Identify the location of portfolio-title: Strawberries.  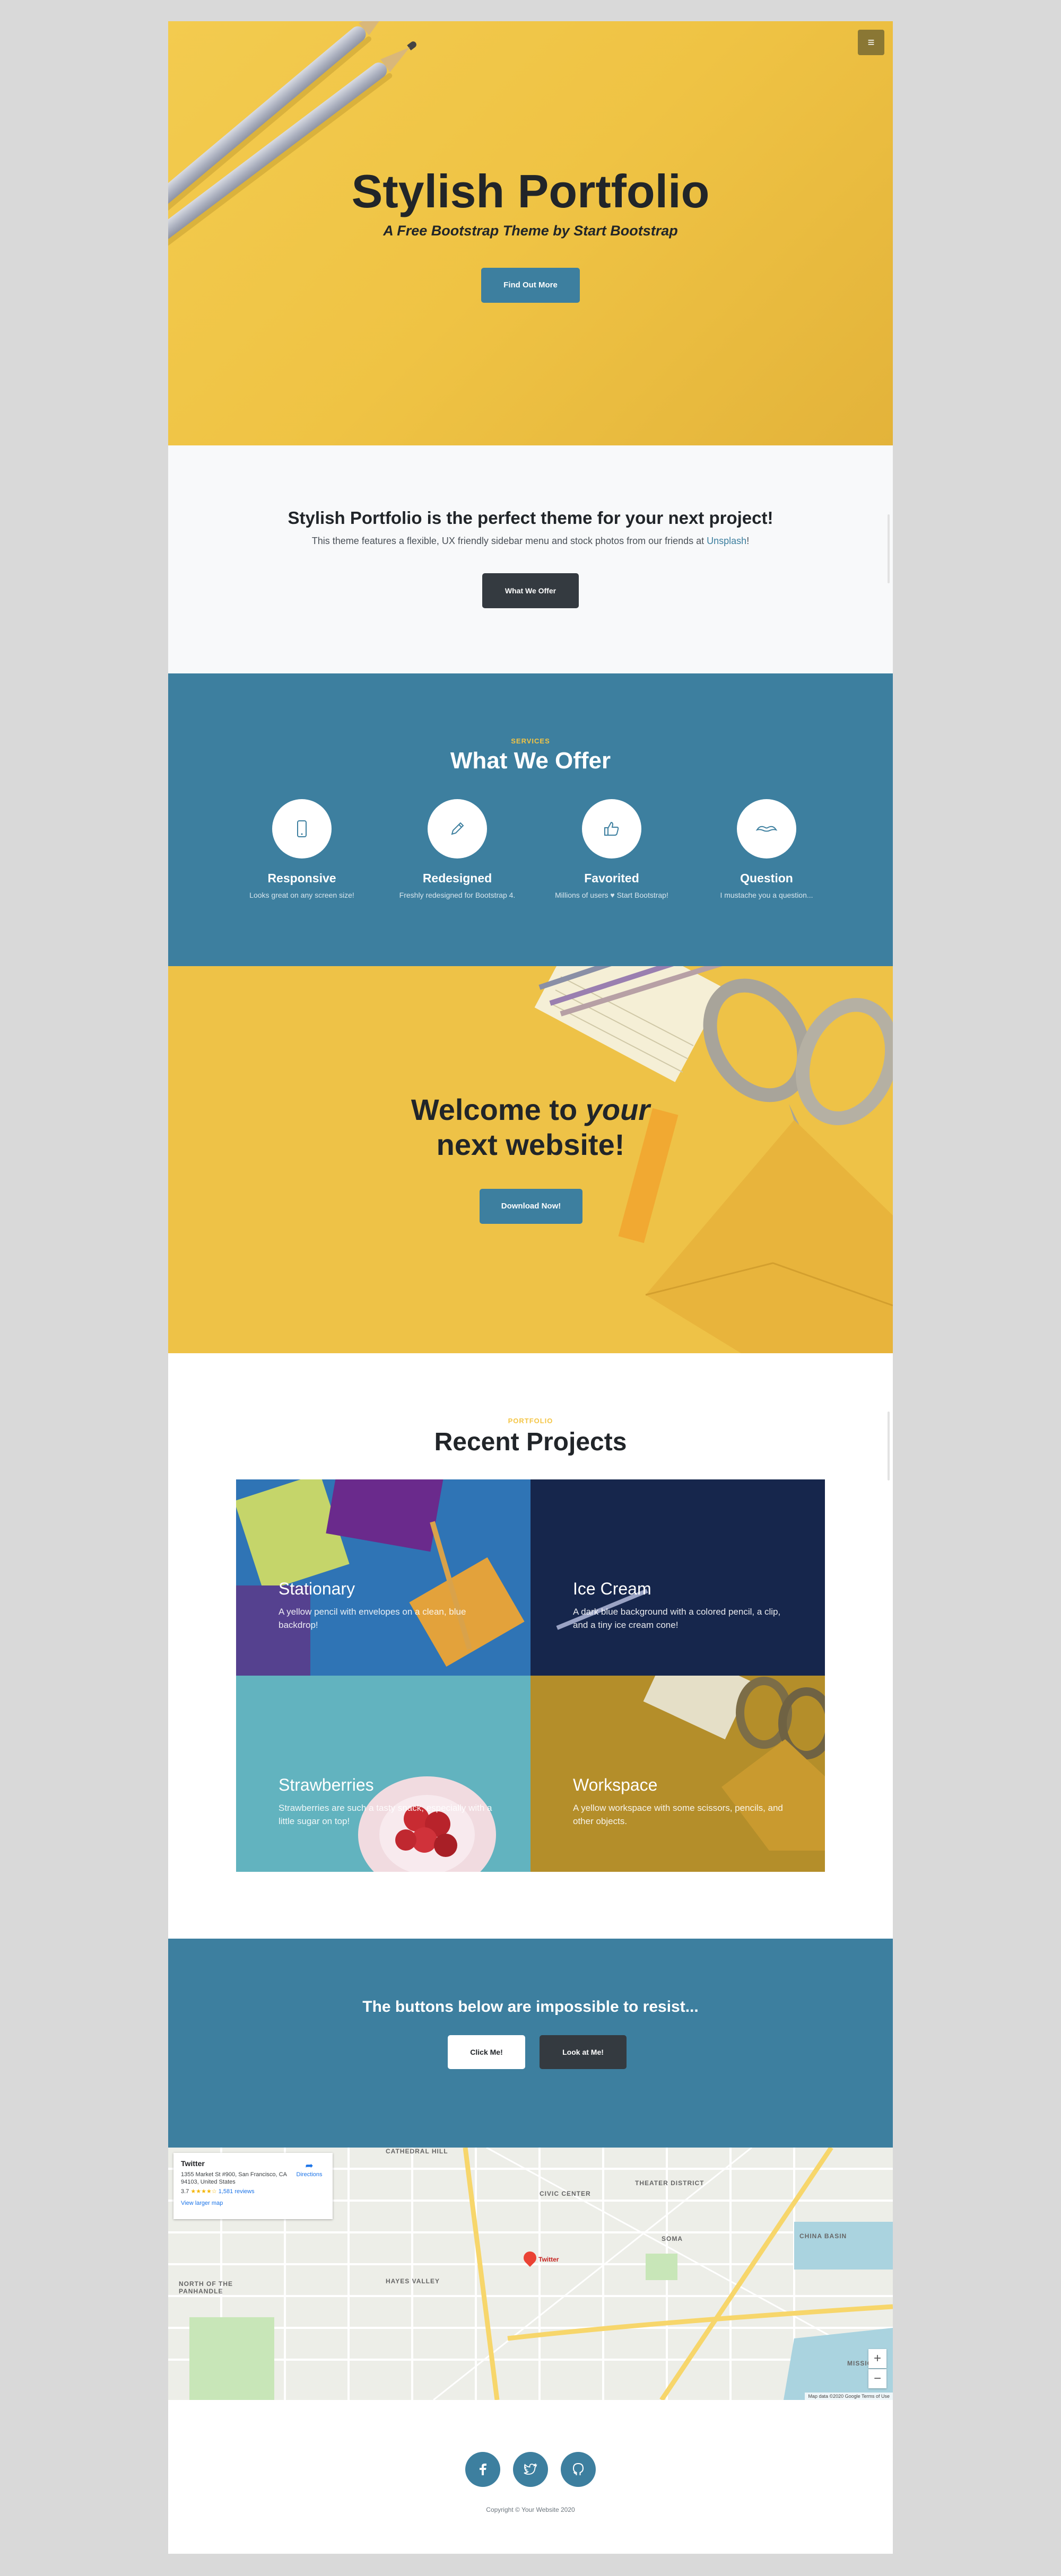
(326, 1784).